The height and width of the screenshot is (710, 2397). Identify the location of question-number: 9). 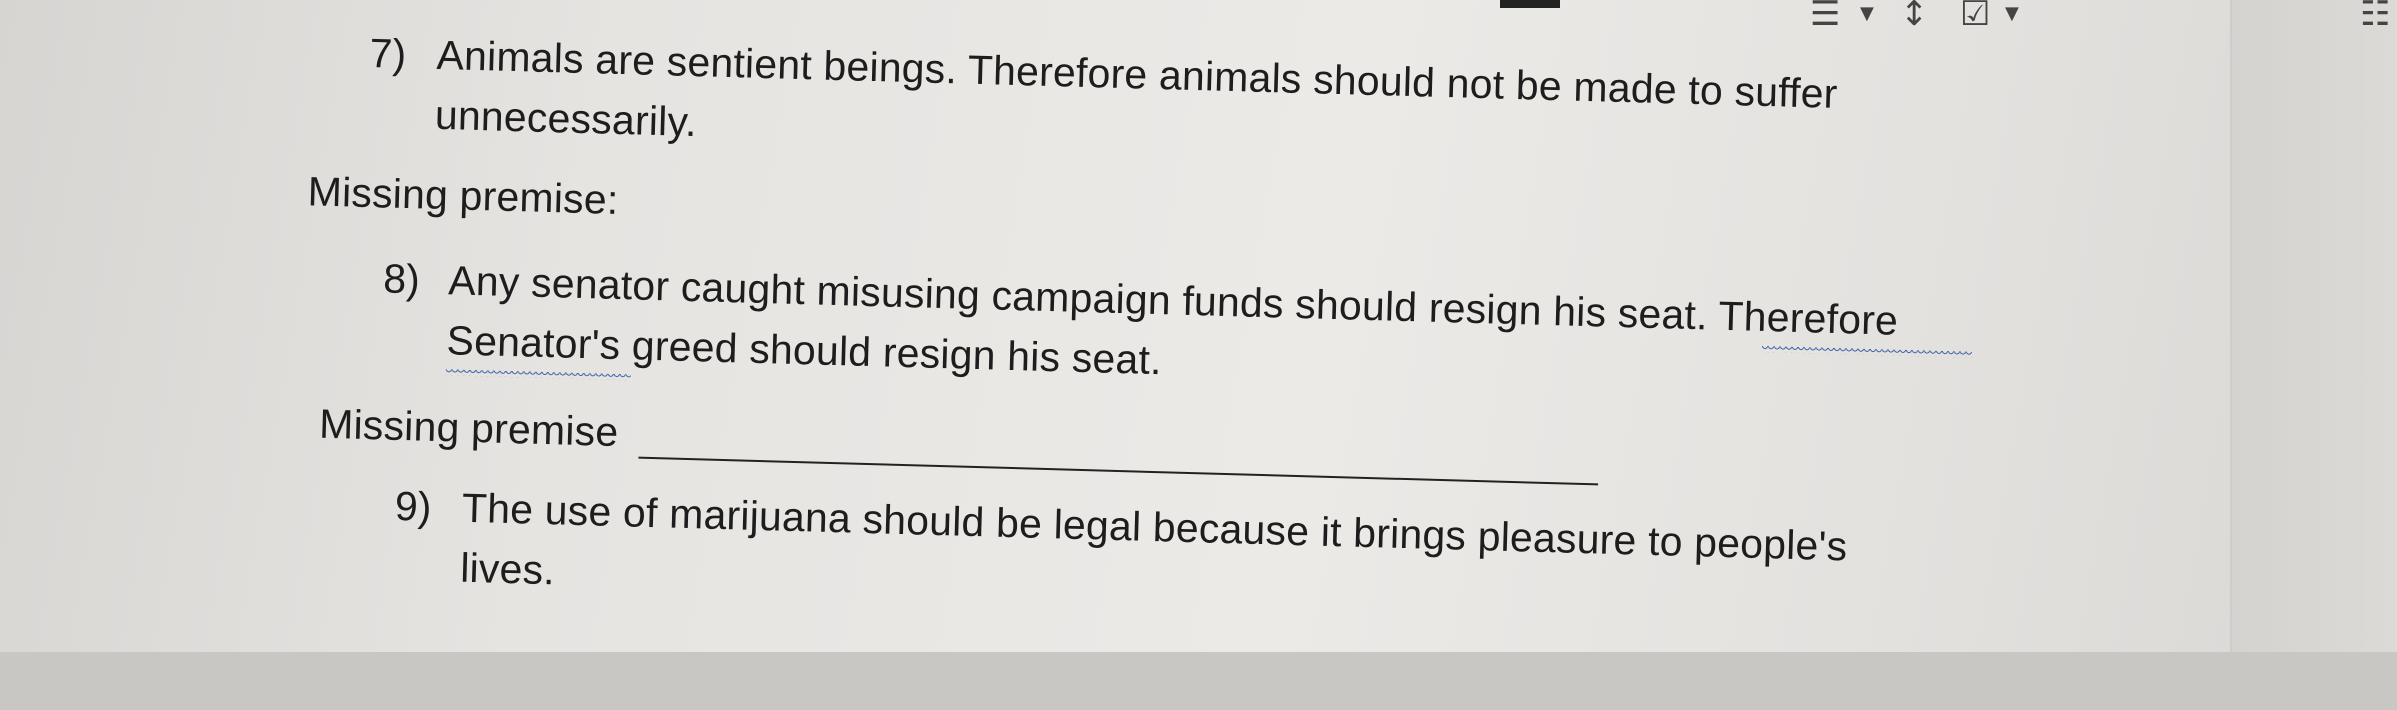
(413, 506).